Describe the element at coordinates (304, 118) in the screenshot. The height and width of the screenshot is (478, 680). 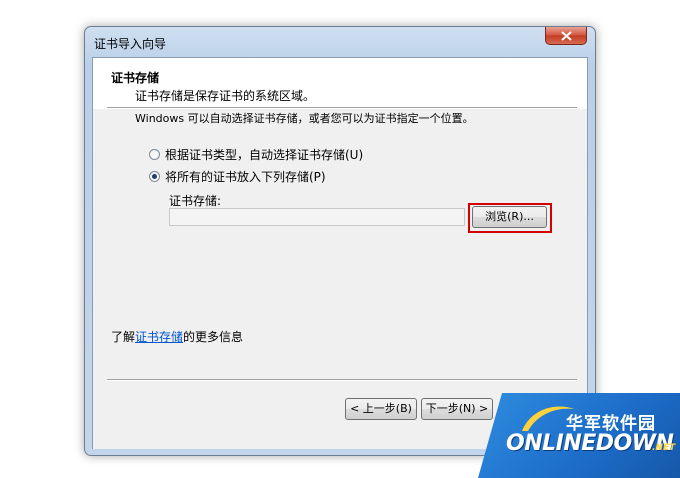
I see `intro-text: Windows 可以自动选择证书存储，或者您可以为证书指定一个位置。` at that location.